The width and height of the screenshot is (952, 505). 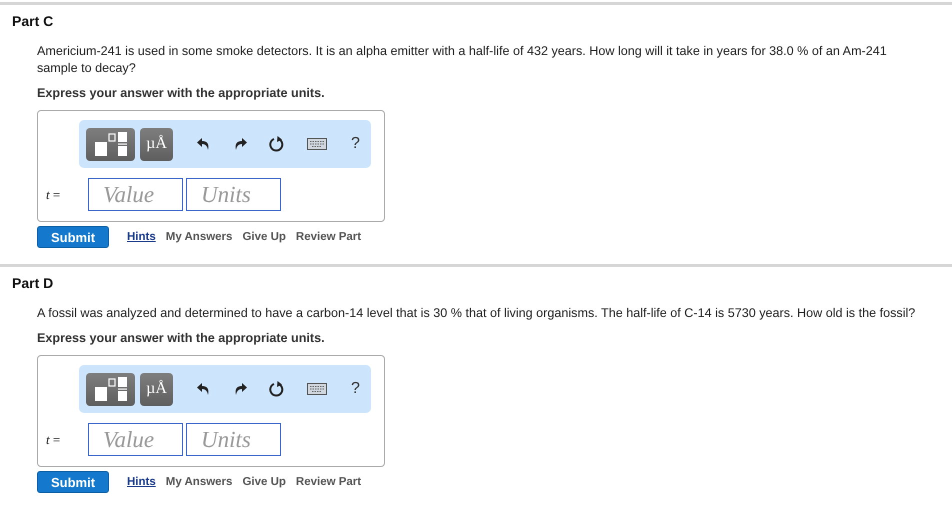 What do you see at coordinates (33, 283) in the screenshot?
I see `part-title: Part D` at bounding box center [33, 283].